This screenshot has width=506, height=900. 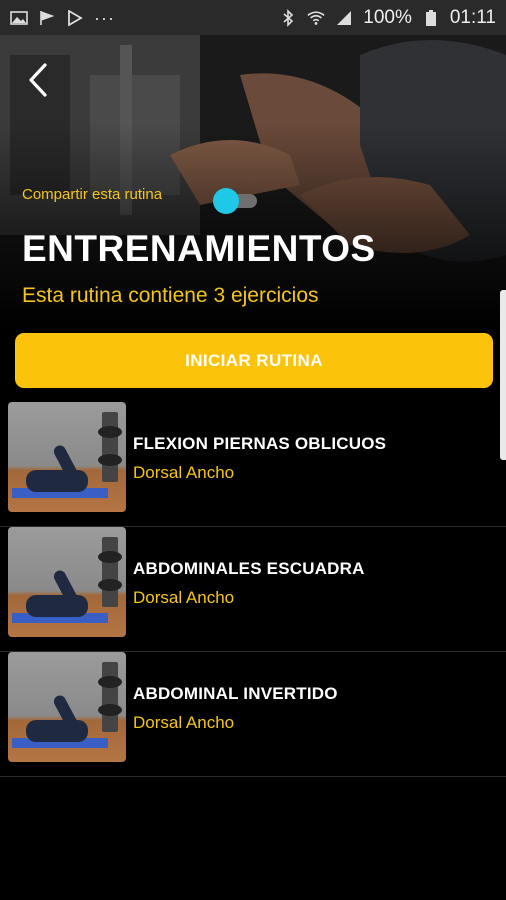 What do you see at coordinates (472, 17) in the screenshot?
I see `clock-time: 01:11` at bounding box center [472, 17].